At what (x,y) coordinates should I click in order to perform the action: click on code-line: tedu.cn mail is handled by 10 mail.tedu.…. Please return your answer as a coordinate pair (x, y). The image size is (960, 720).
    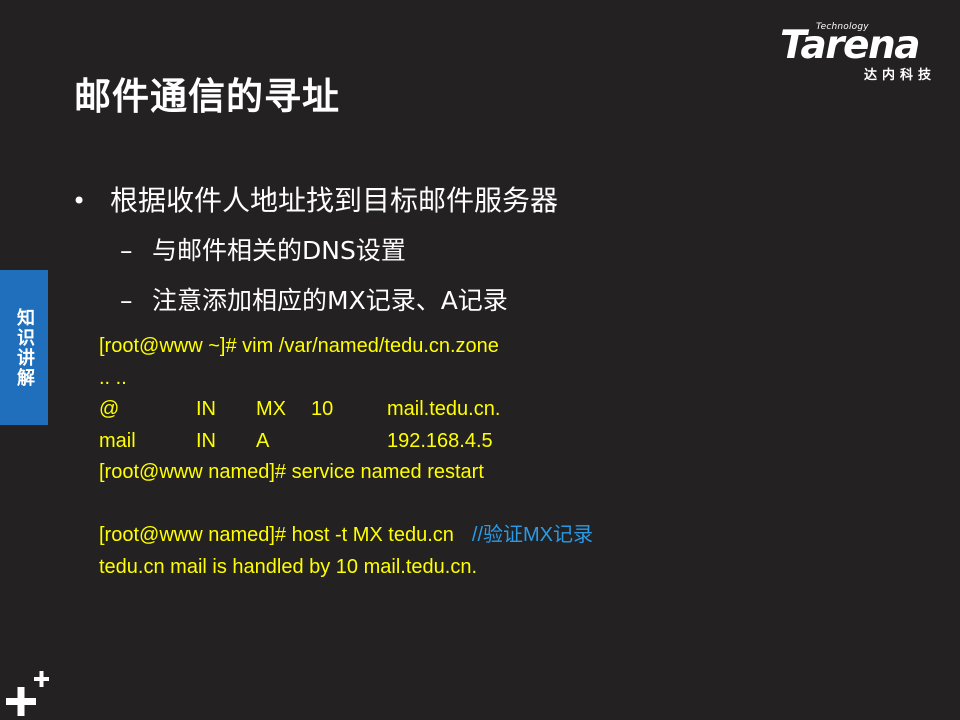
    Looking at the image, I should click on (288, 566).